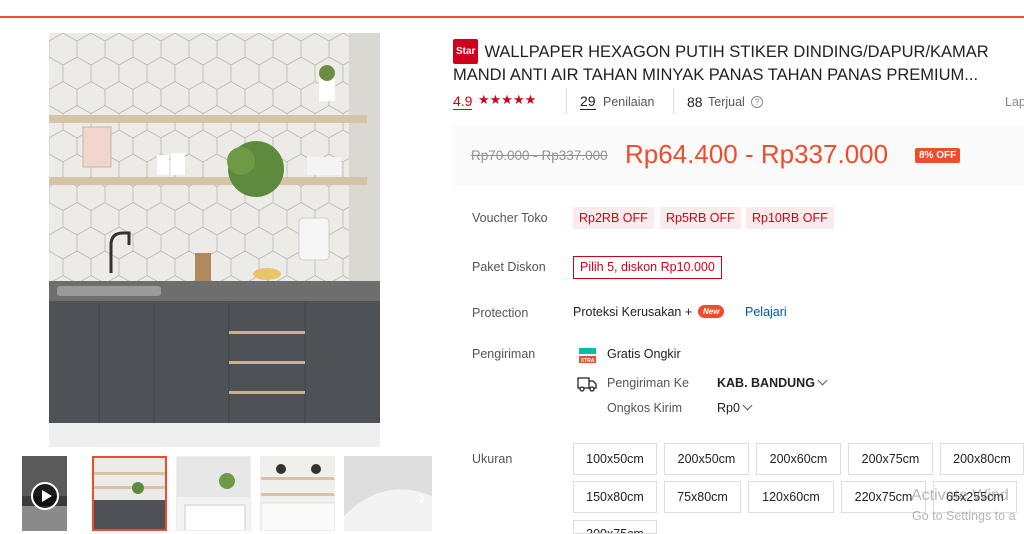  What do you see at coordinates (700, 218) in the screenshot?
I see `voucher-chip-2: Rp5RB OFF` at bounding box center [700, 218].